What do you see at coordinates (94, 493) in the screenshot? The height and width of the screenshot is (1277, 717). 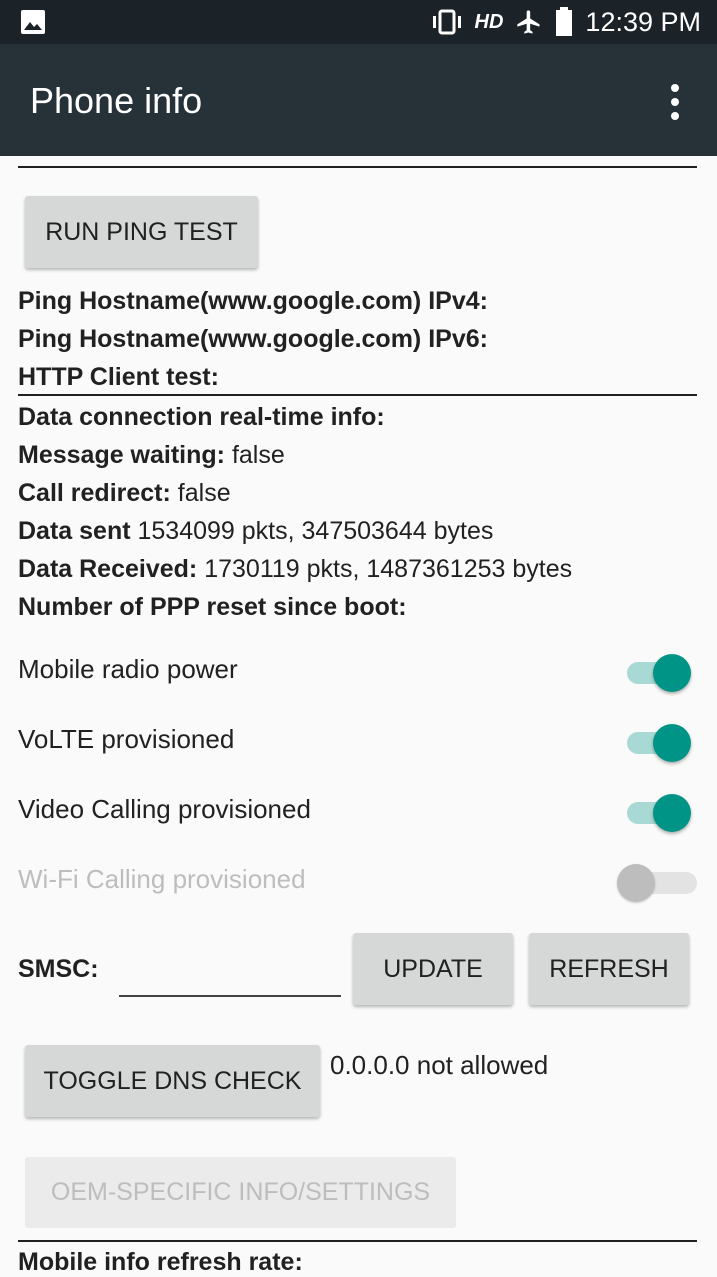 I see `call-redirect-label: Call redirect:` at bounding box center [94, 493].